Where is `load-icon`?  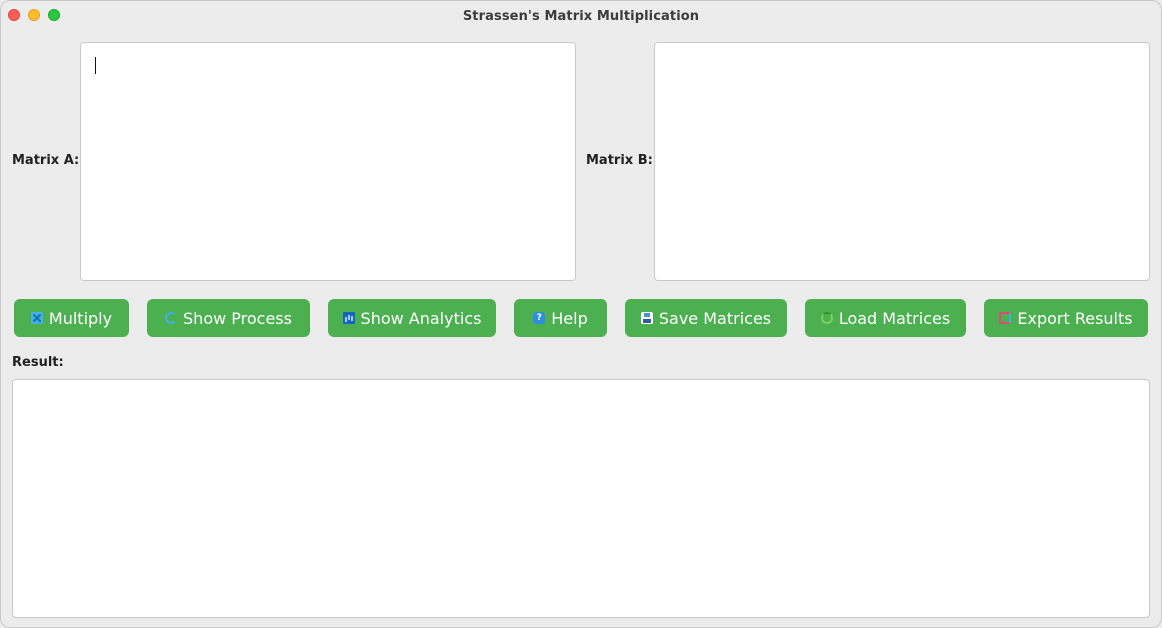
load-icon is located at coordinates (826, 318).